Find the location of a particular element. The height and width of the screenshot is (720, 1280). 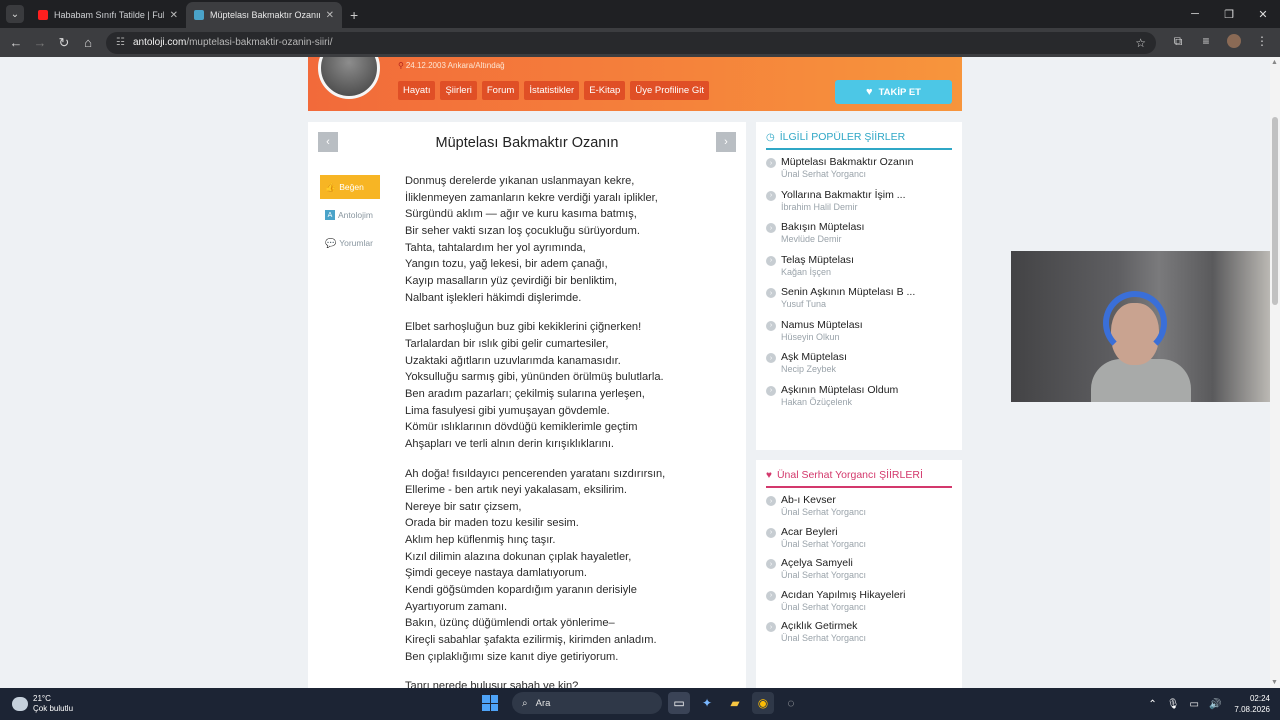

copilot-icon: ✦ is located at coordinates (707, 703).